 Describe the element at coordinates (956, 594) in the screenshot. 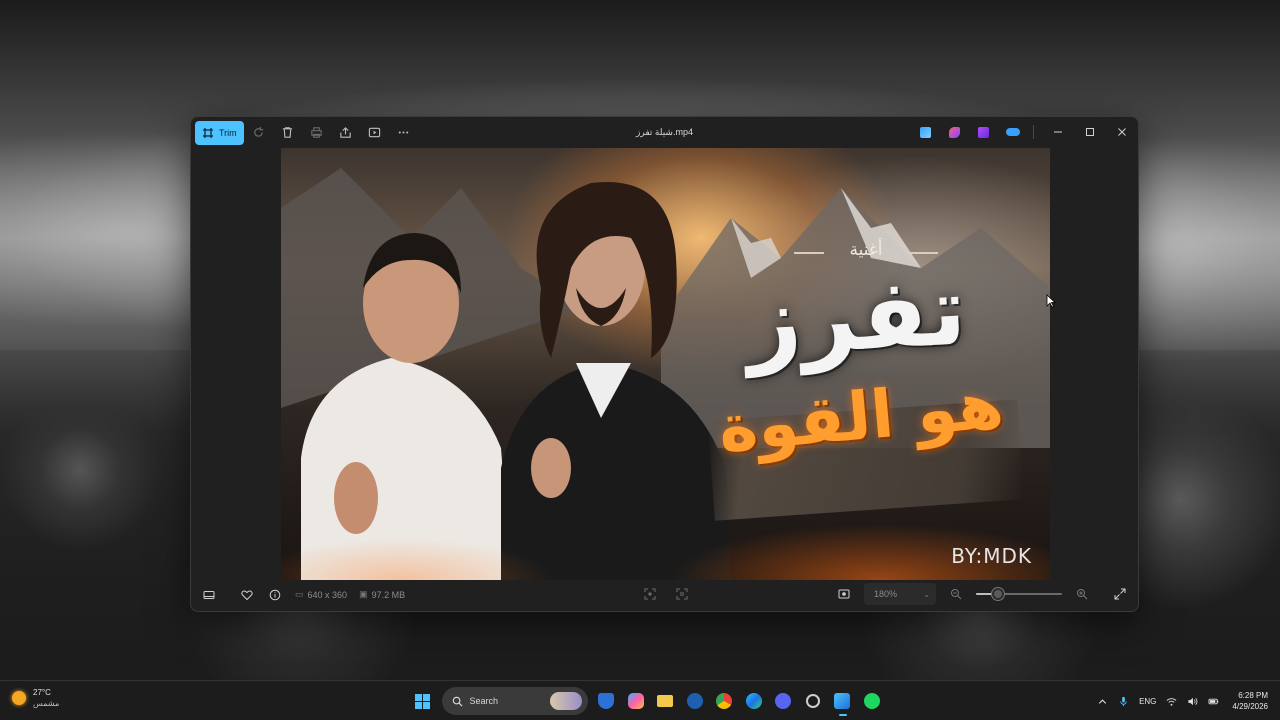

I see `zoom-out-button` at that location.